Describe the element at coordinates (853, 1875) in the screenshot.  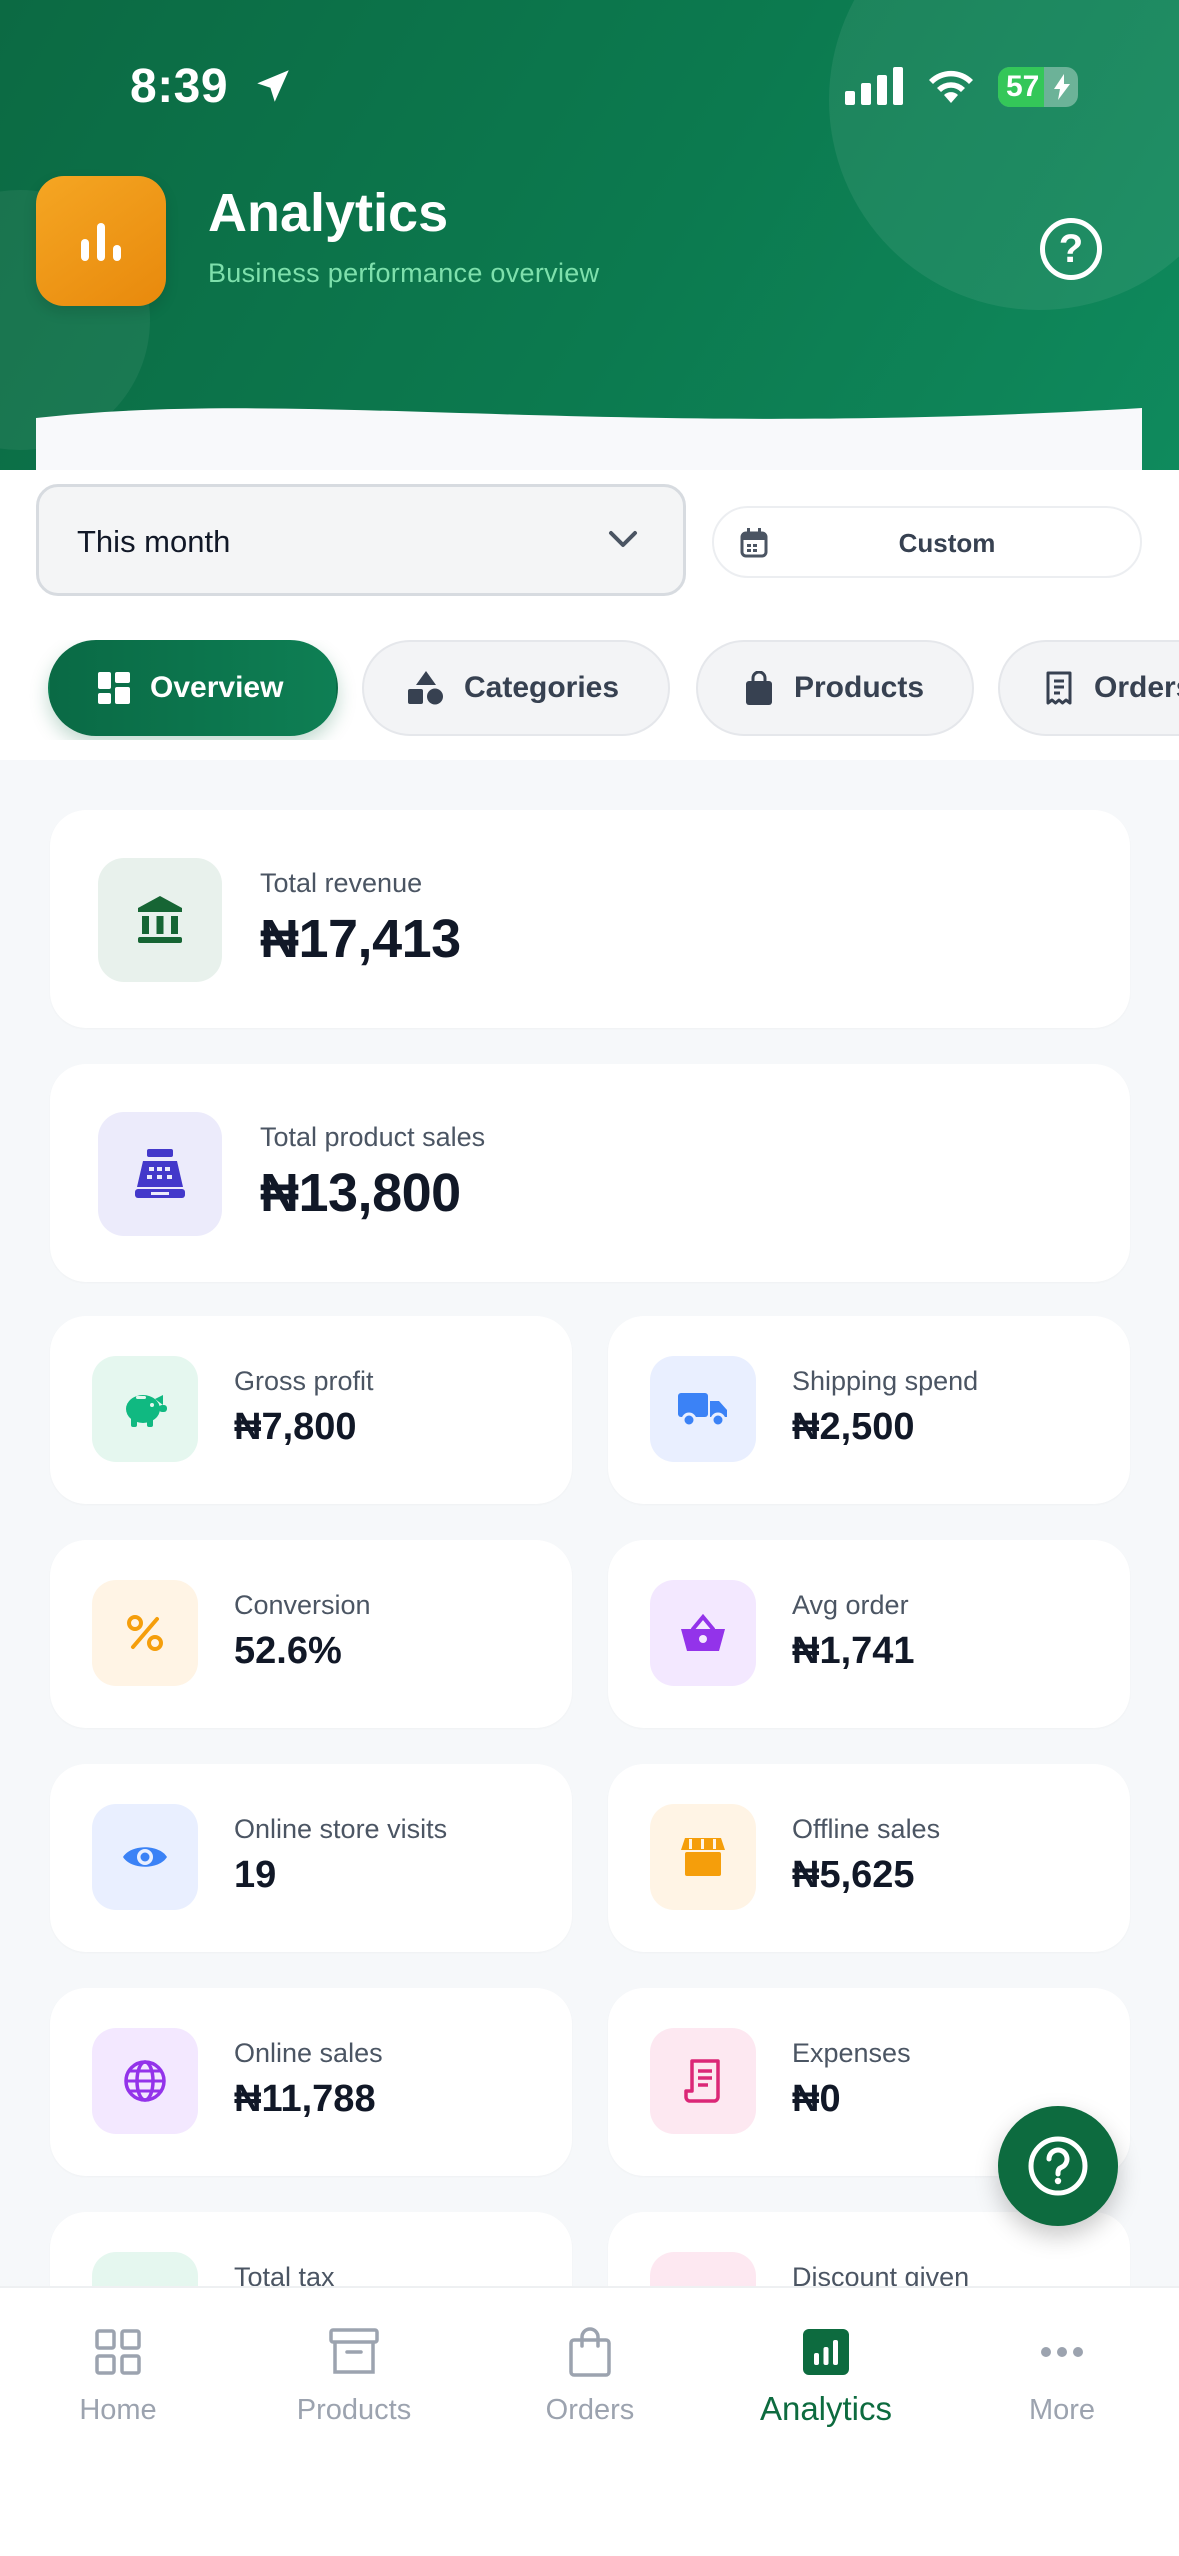
I see `metric-value: ₦5,625` at that location.